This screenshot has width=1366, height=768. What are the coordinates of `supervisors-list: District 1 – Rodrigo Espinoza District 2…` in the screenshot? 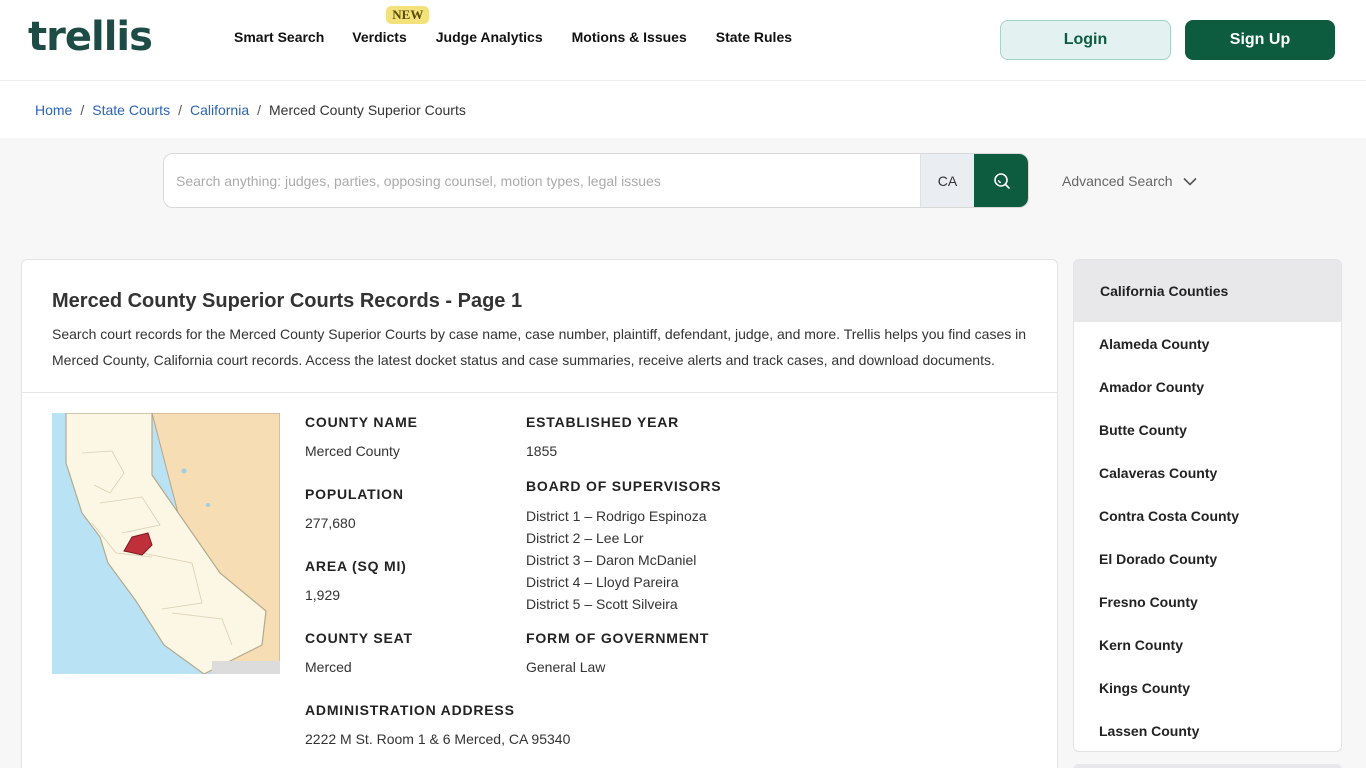 It's located at (616, 560).